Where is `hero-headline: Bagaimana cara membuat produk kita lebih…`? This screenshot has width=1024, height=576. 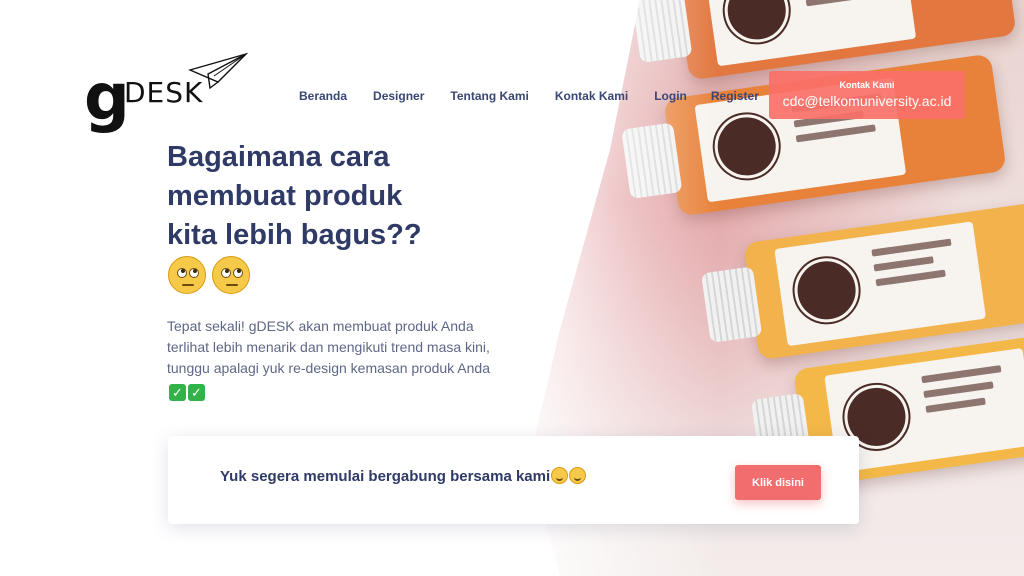
hero-headline: Bagaimana cara membuat produk kita lebih… is located at coordinates (294, 196).